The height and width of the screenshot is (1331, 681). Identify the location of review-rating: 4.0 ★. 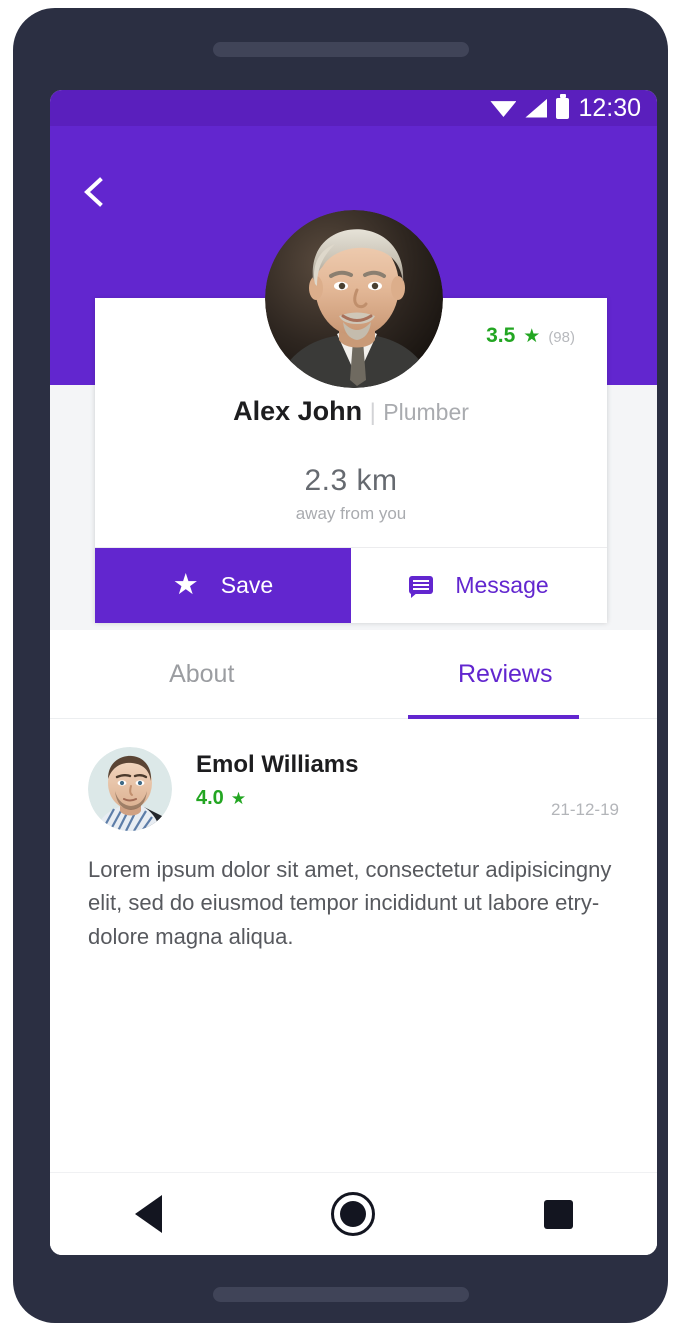
(277, 798).